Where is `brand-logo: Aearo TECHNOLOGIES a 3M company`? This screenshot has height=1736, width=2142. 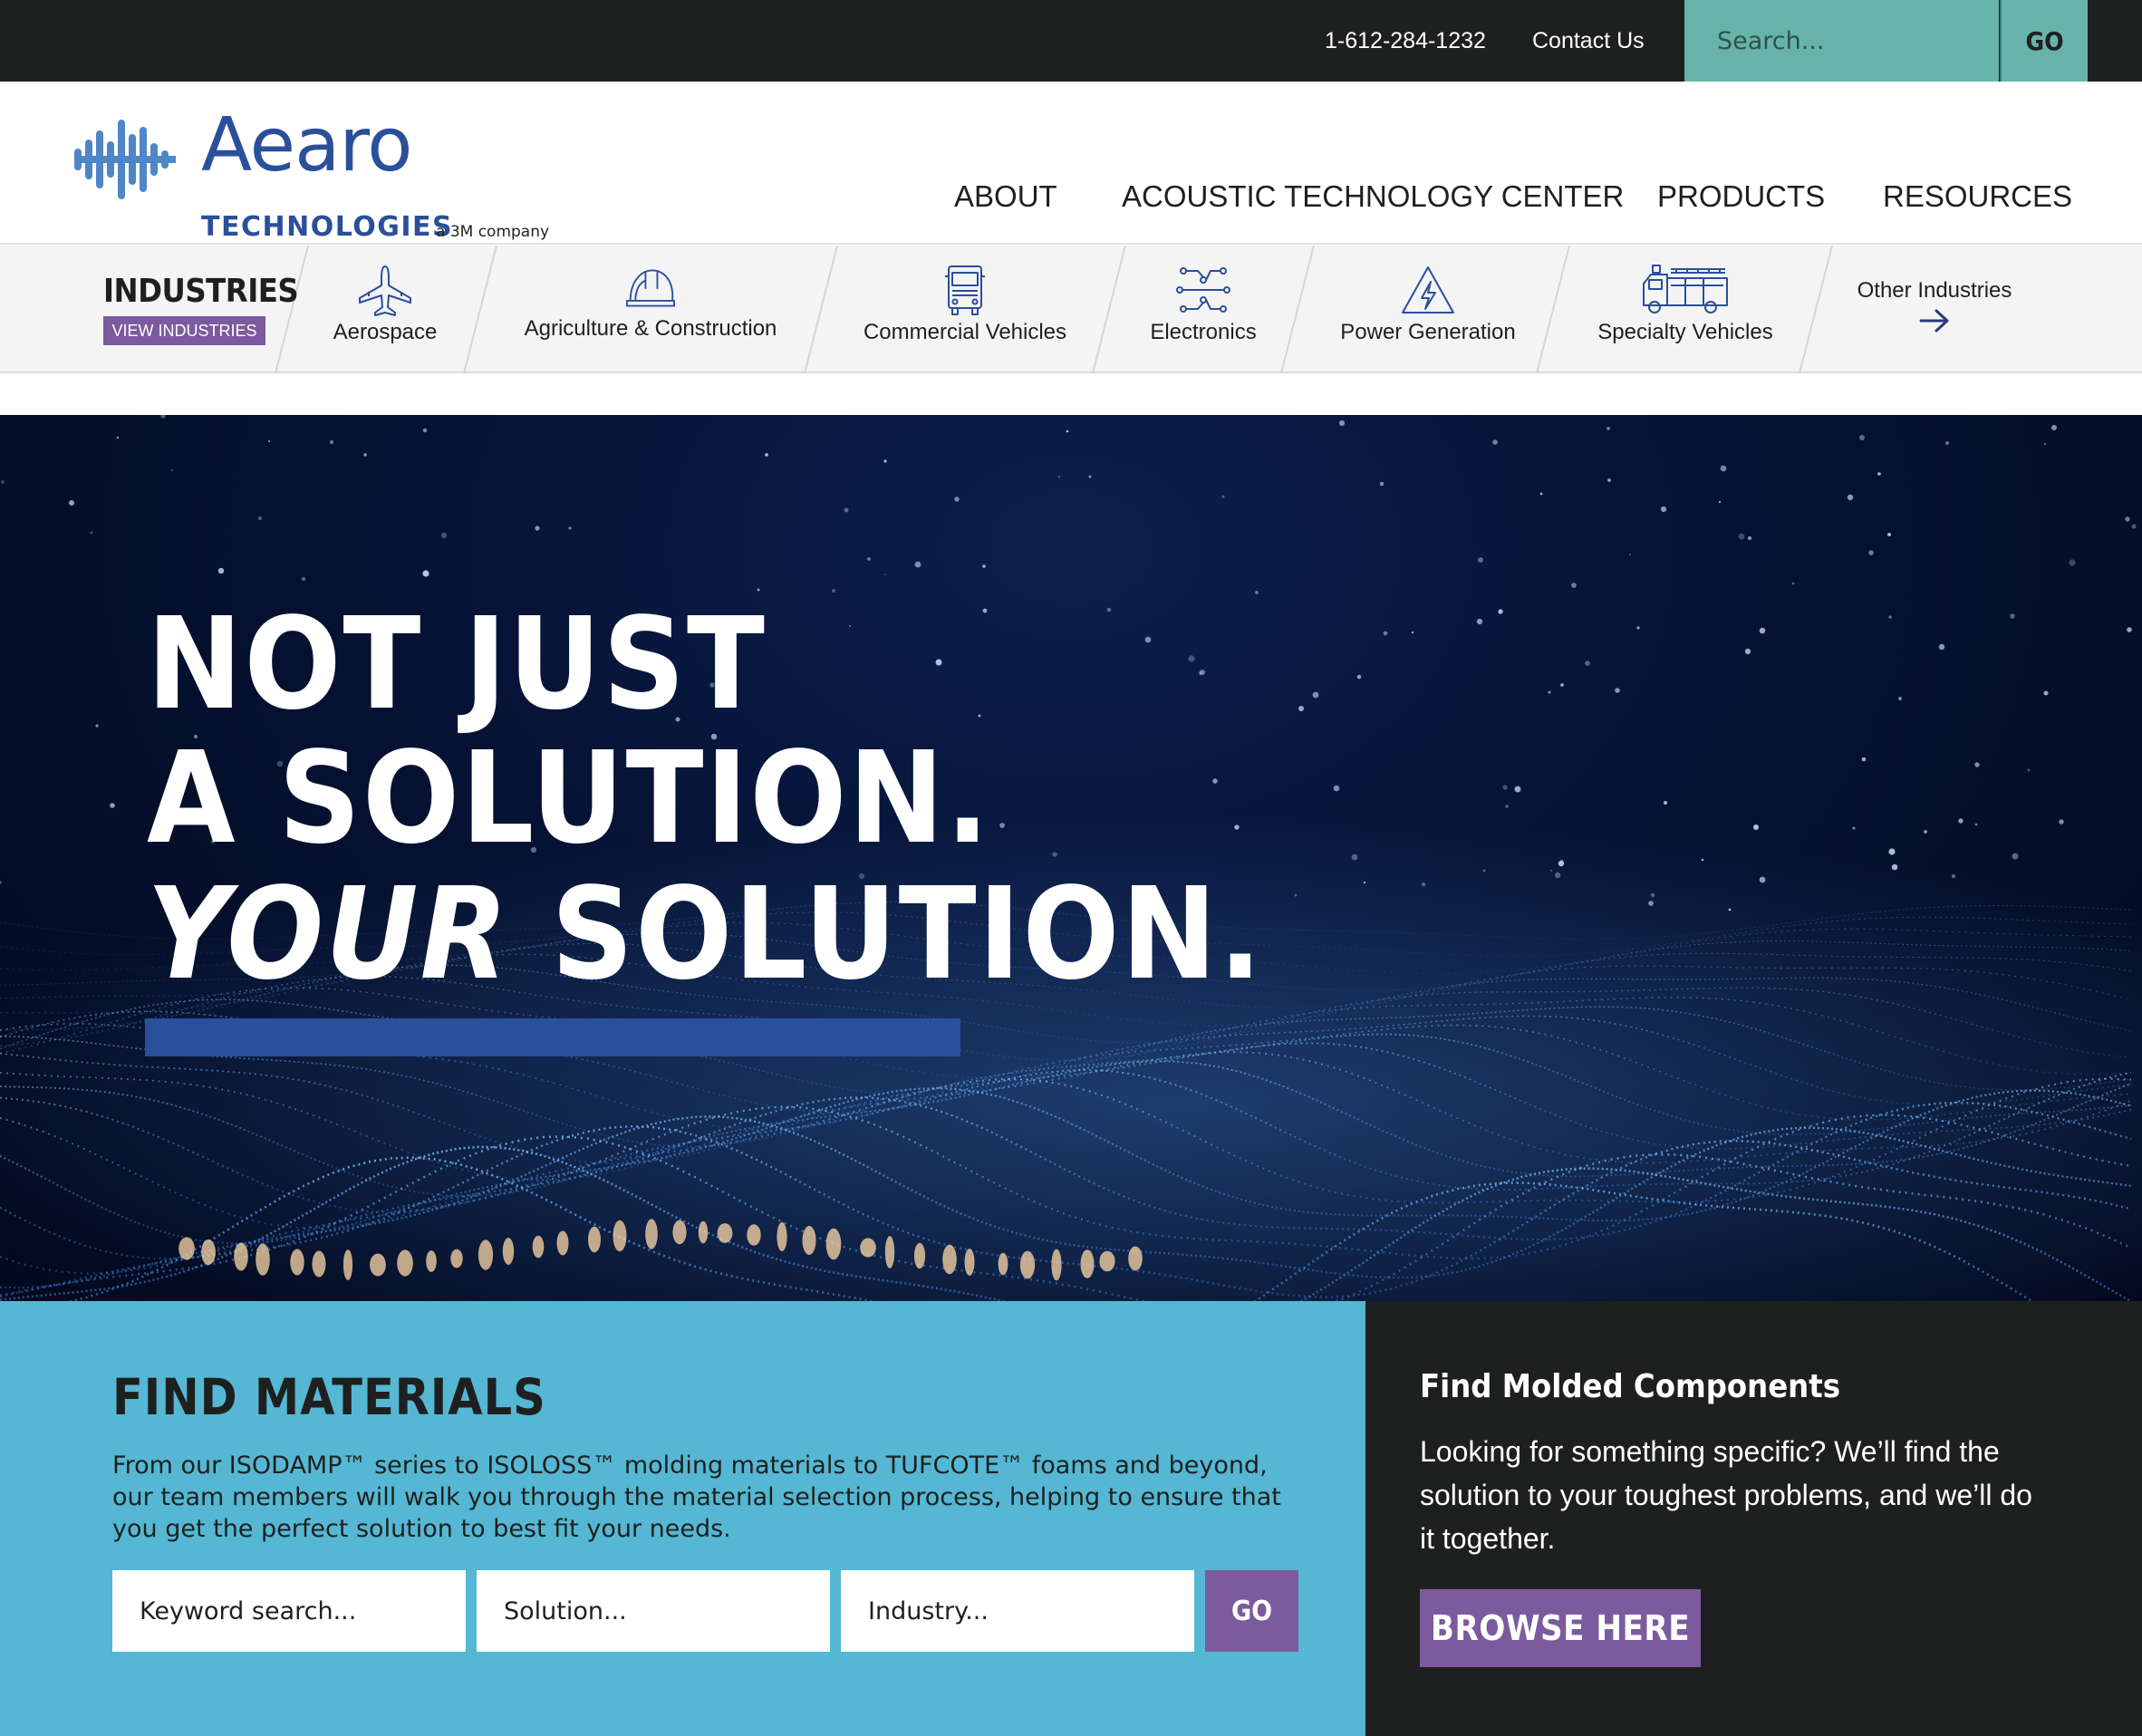
brand-logo: Aearo TECHNOLOGIES a 3M company is located at coordinates (319, 175).